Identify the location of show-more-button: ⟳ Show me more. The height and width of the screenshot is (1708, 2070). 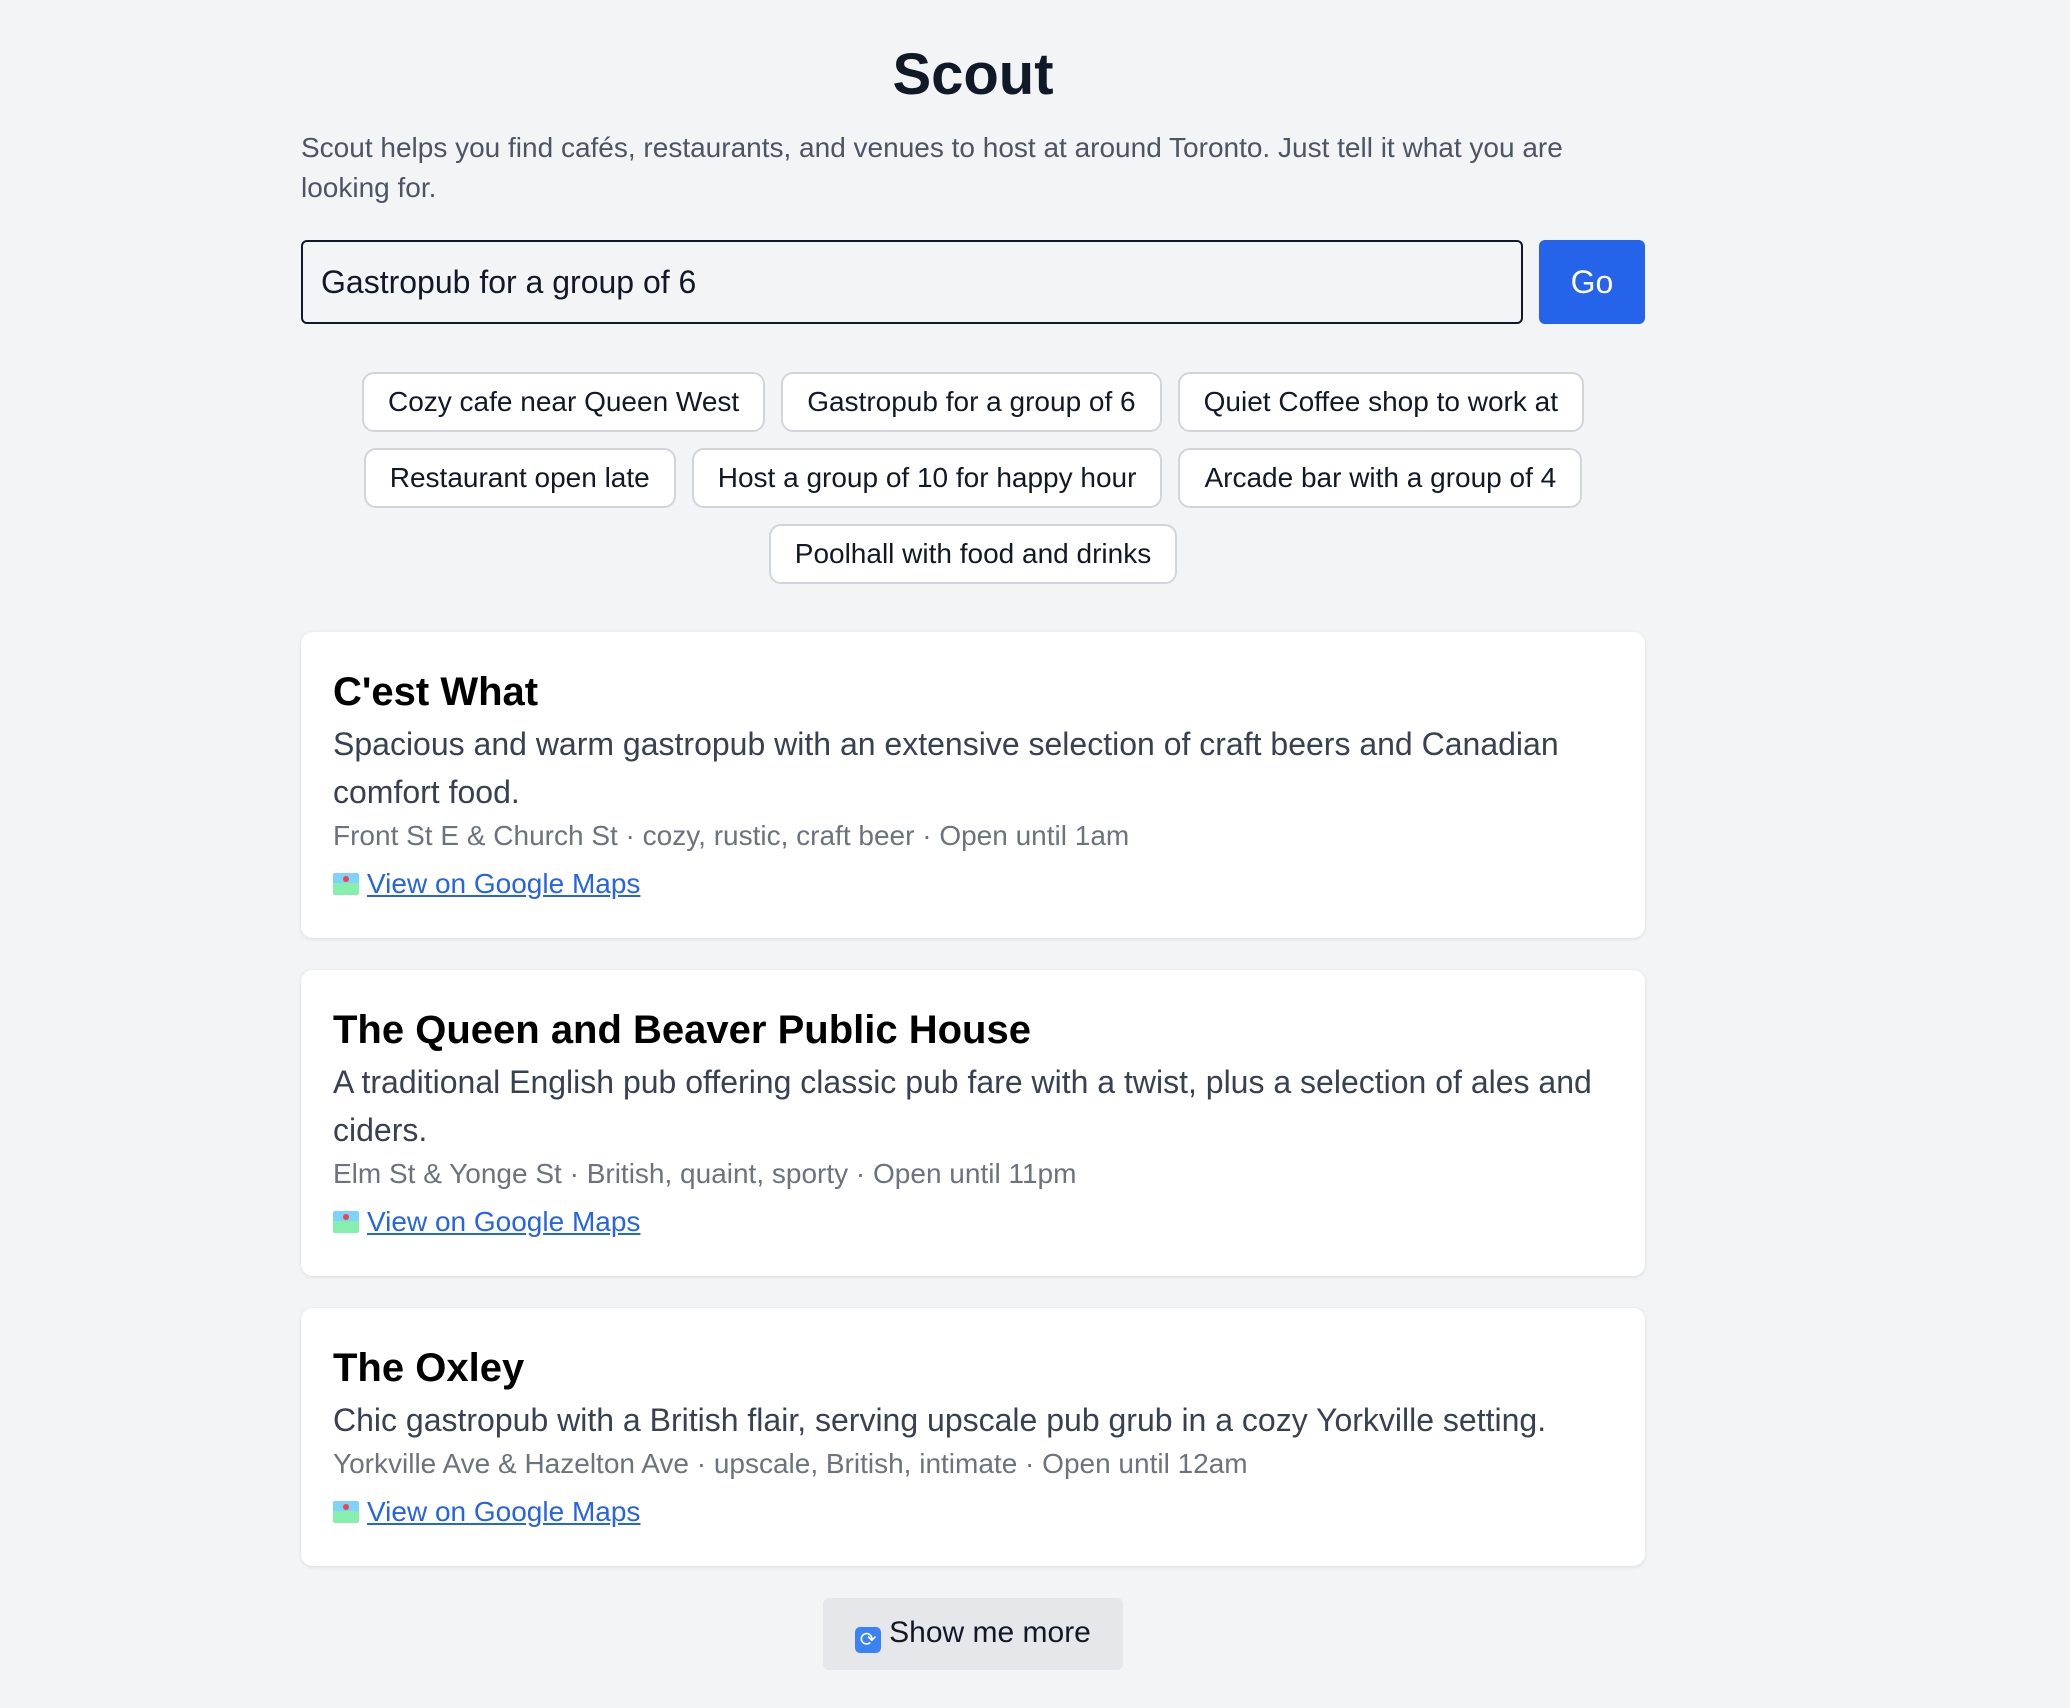
(973, 1634).